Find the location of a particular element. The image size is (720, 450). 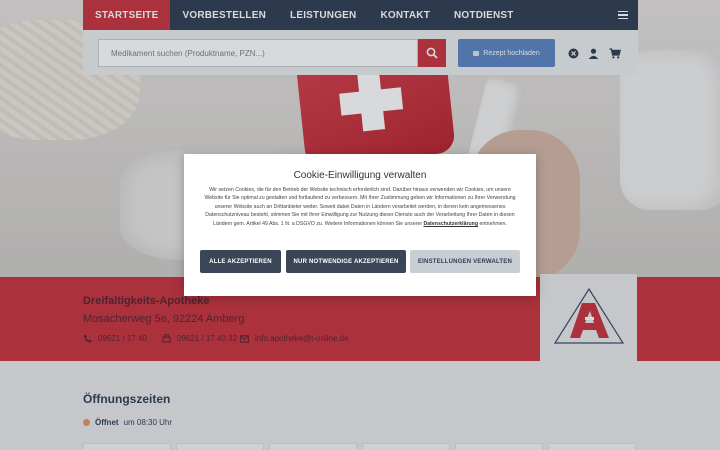

accept-necessary-button: NUR NOTWENDIGE AKZEPTIEREN is located at coordinates (346, 261).